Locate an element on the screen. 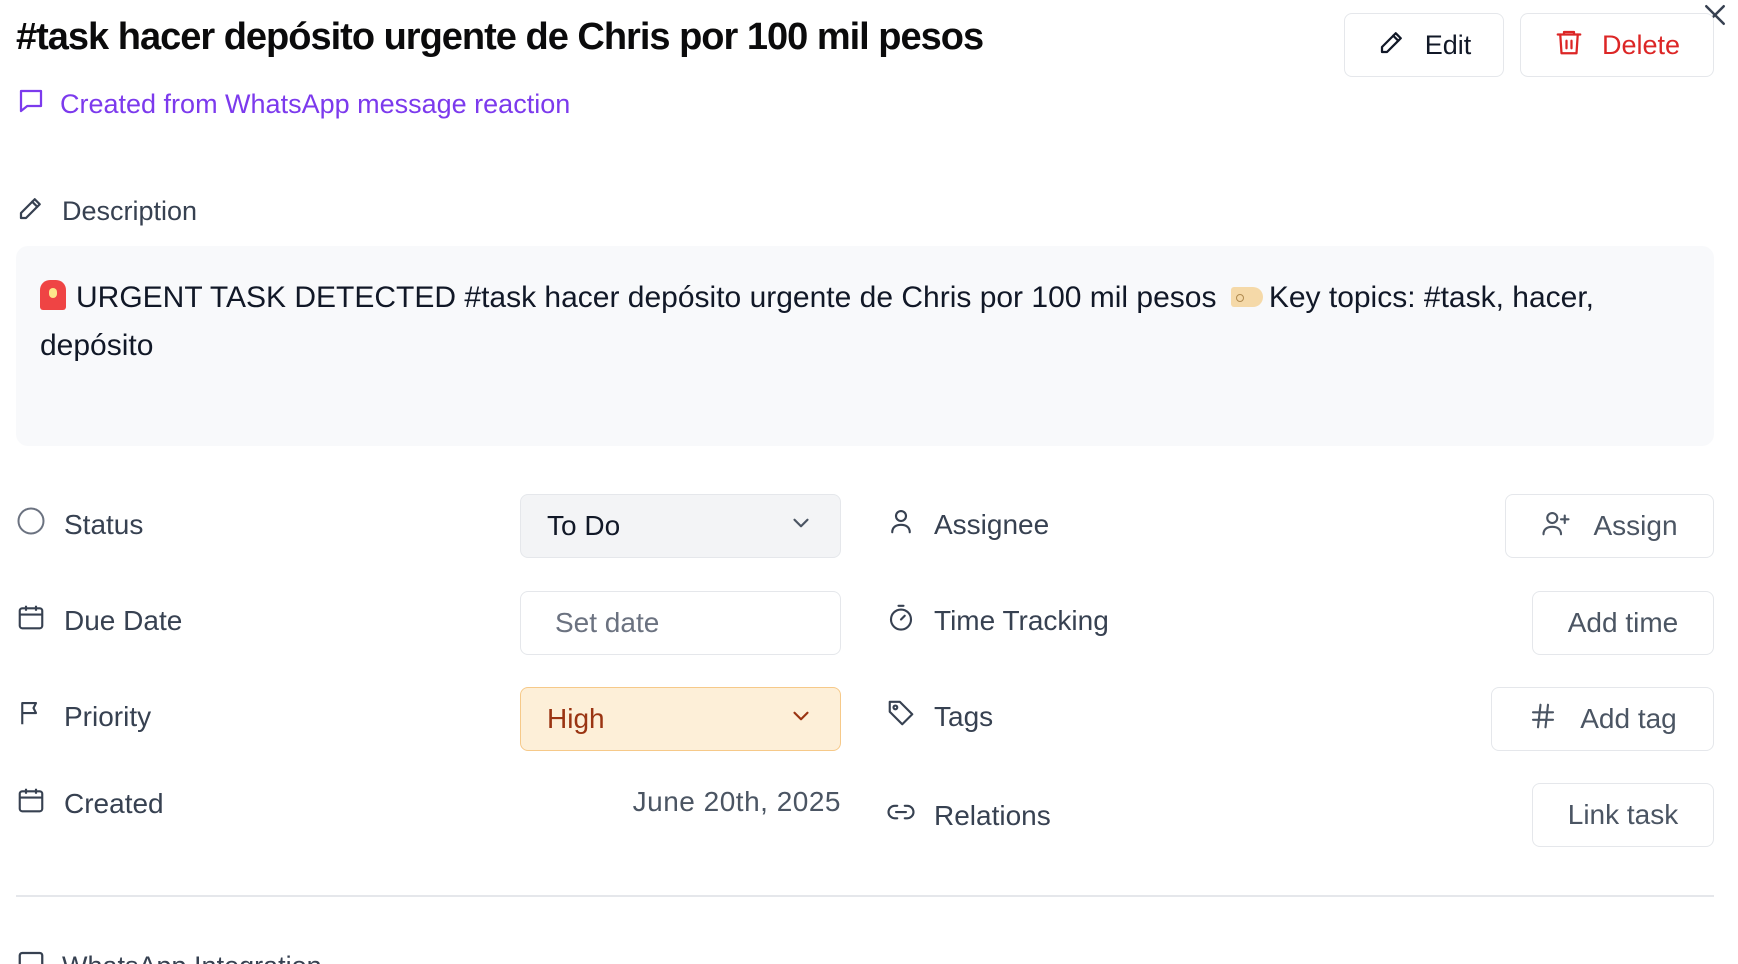  source-link-text: Created from WhatsApp message reaction is located at coordinates (315, 104).